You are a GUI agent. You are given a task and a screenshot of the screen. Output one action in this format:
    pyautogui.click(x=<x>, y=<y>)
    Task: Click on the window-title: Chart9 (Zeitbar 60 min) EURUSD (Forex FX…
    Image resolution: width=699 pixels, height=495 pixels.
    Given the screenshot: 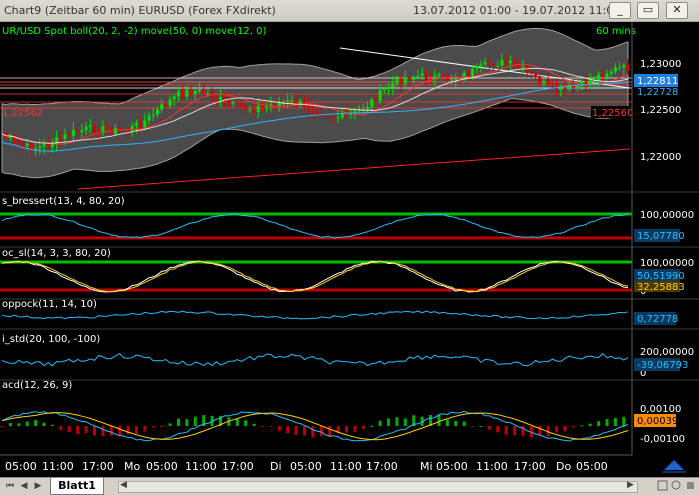 What is the action you would take?
    pyautogui.click(x=140, y=10)
    